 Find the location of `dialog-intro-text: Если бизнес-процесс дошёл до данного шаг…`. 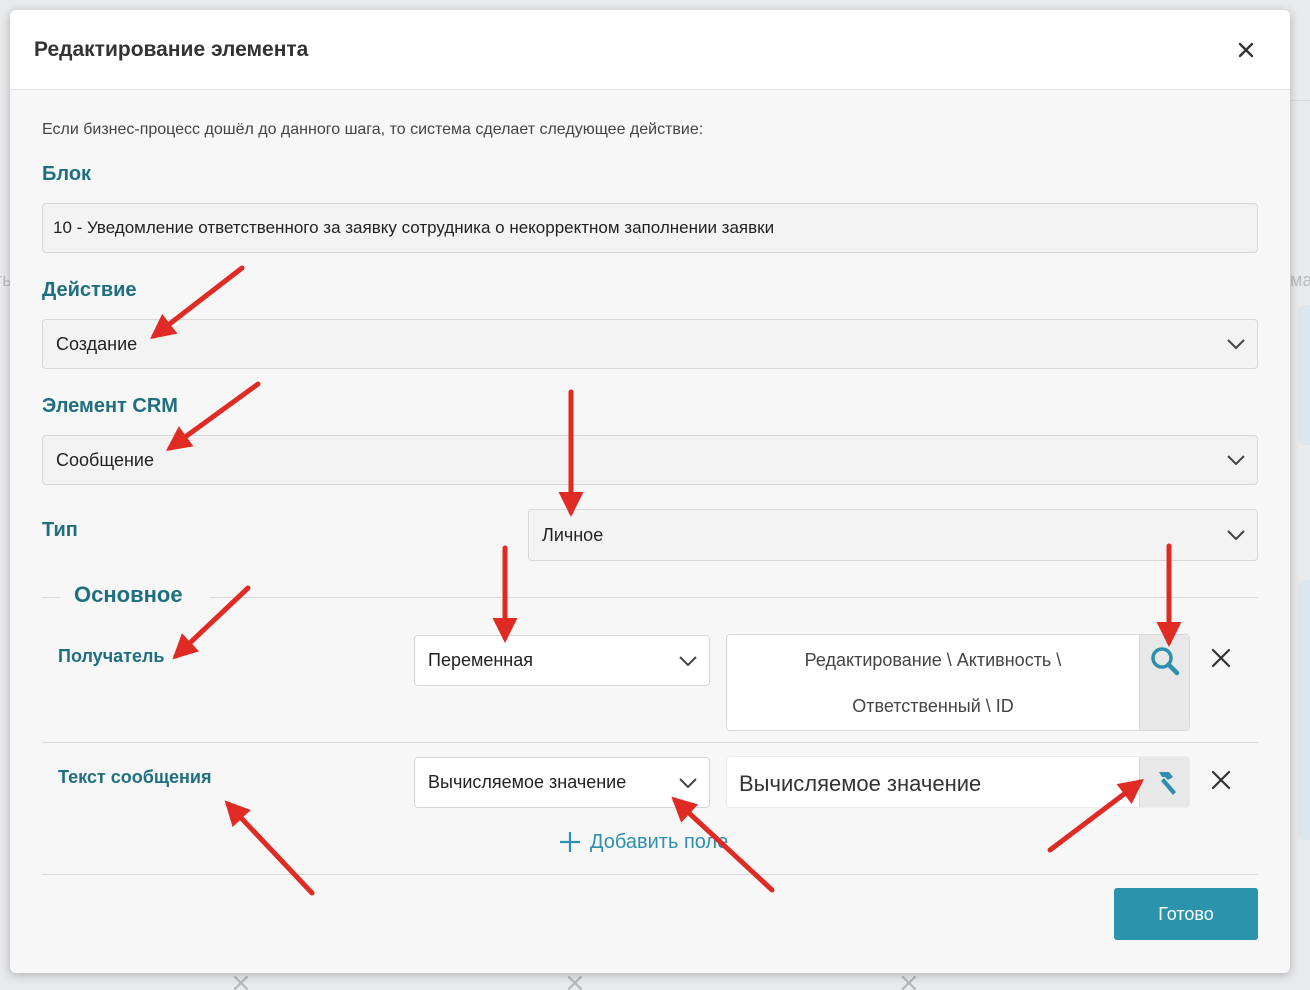

dialog-intro-text: Если бизнес-процесс дошёл до данного шаг… is located at coordinates (373, 129).